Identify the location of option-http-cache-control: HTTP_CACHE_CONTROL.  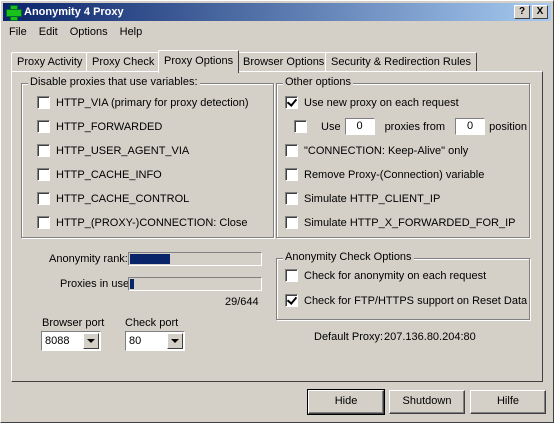
(113, 198).